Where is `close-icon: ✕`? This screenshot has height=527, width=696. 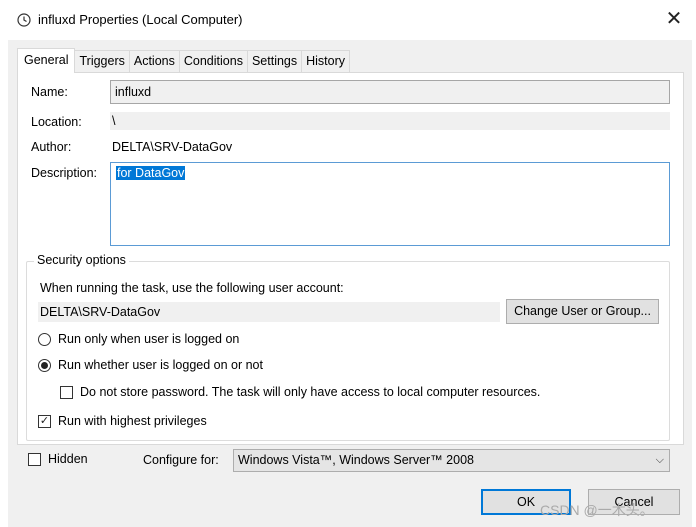
close-icon: ✕ is located at coordinates (674, 19).